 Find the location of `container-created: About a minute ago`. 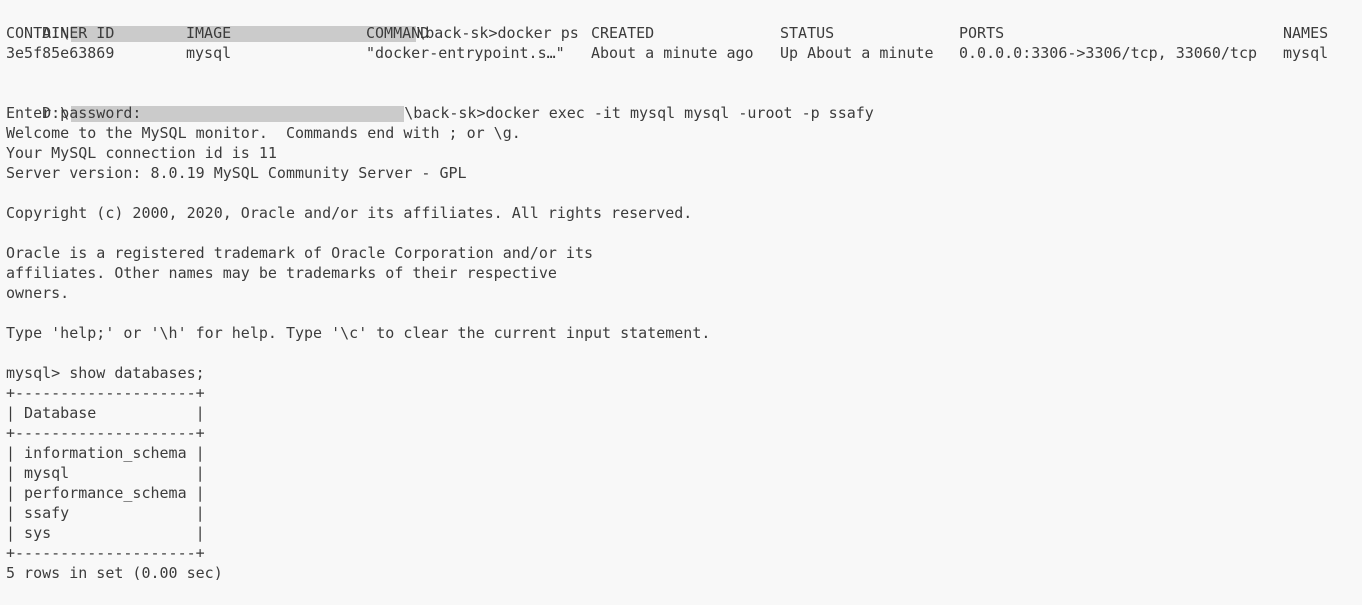

container-created: About a minute ago is located at coordinates (672, 53).